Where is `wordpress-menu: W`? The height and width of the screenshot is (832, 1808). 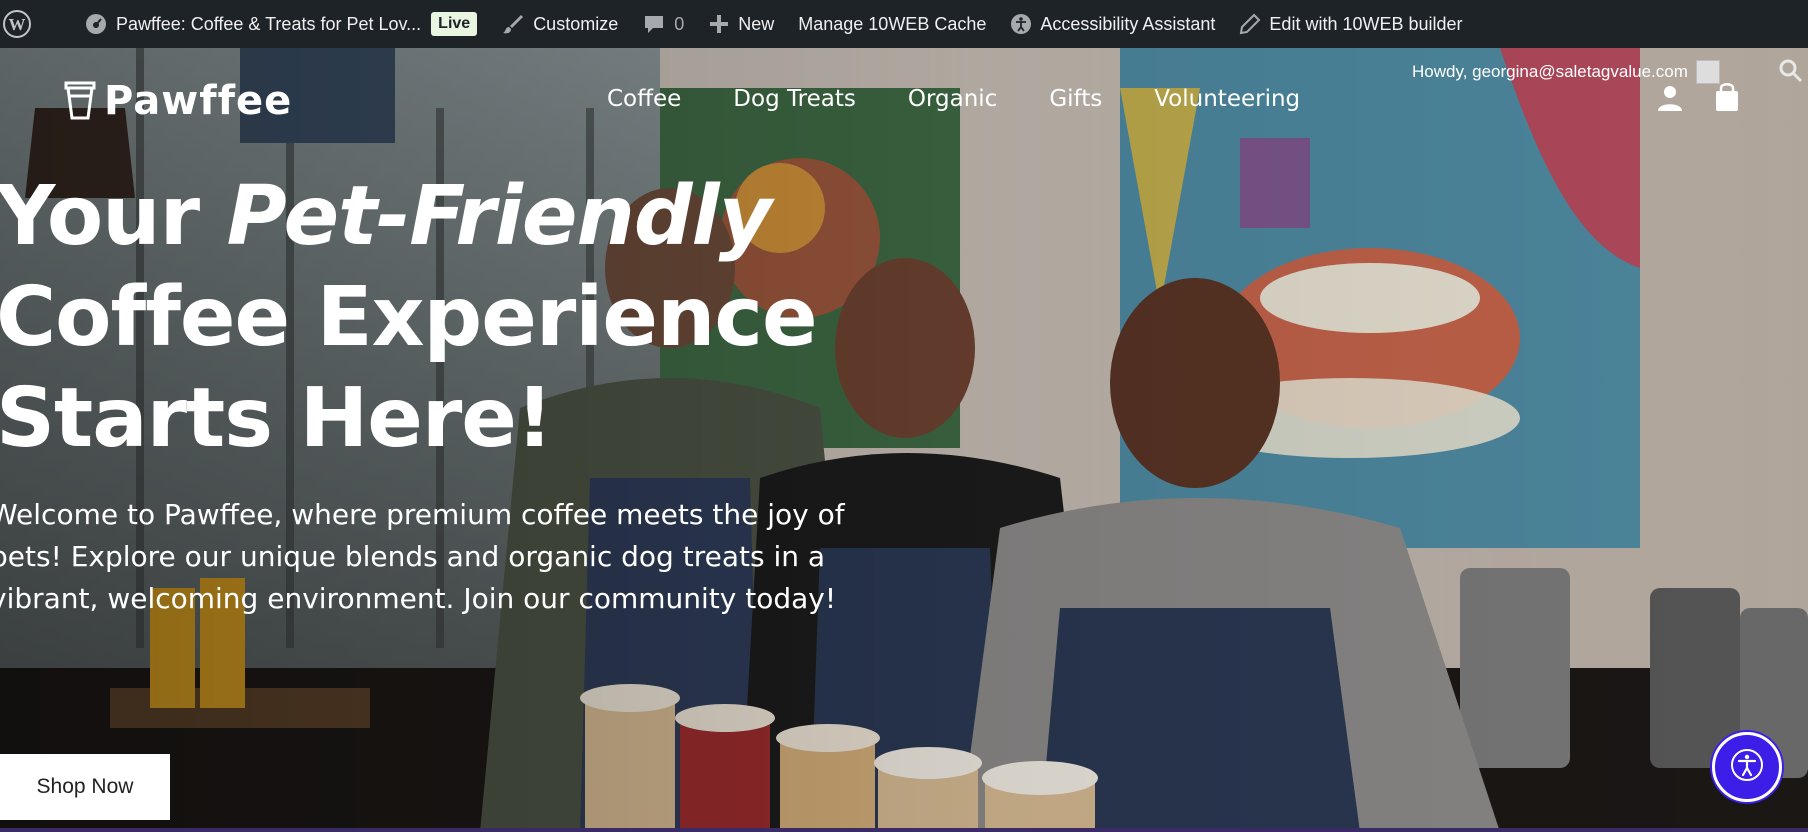
wordpress-menu: W is located at coordinates (22, 24).